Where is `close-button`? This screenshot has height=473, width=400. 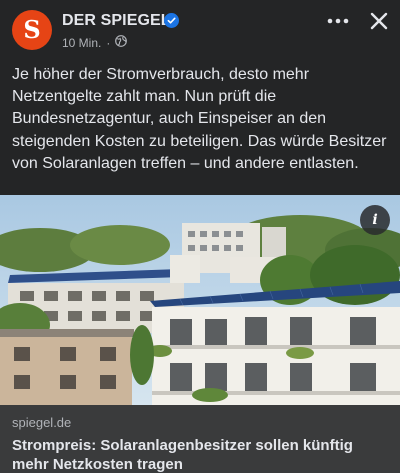
close-button is located at coordinates (379, 21).